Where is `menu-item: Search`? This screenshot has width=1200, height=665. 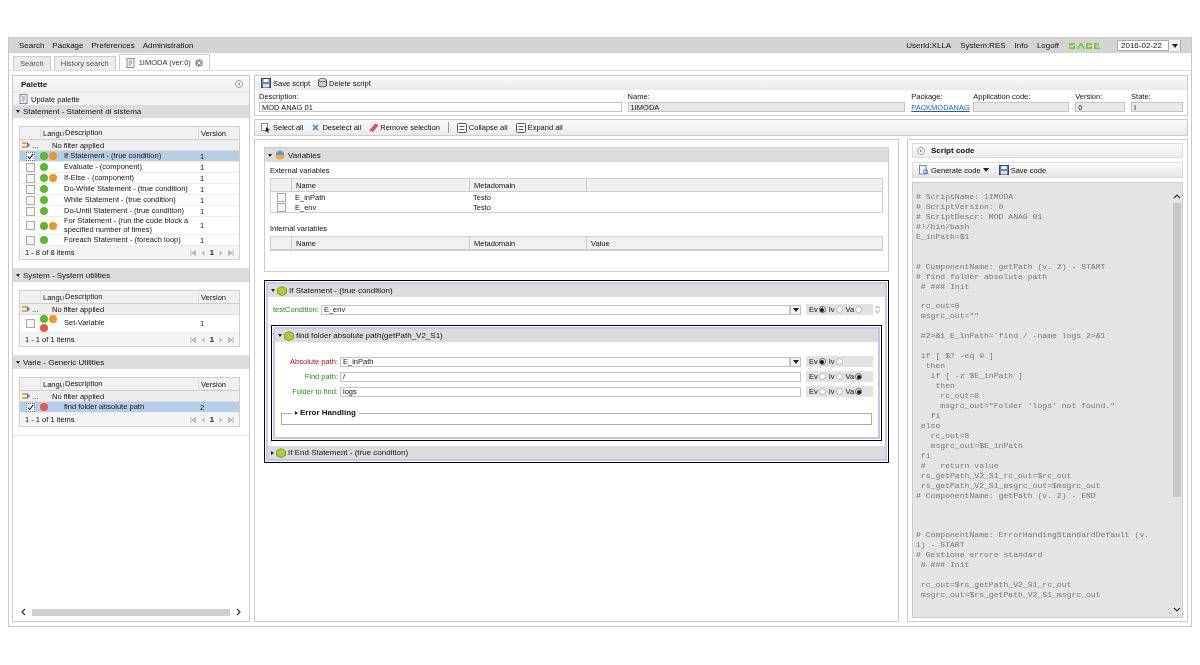 menu-item: Search is located at coordinates (32, 45).